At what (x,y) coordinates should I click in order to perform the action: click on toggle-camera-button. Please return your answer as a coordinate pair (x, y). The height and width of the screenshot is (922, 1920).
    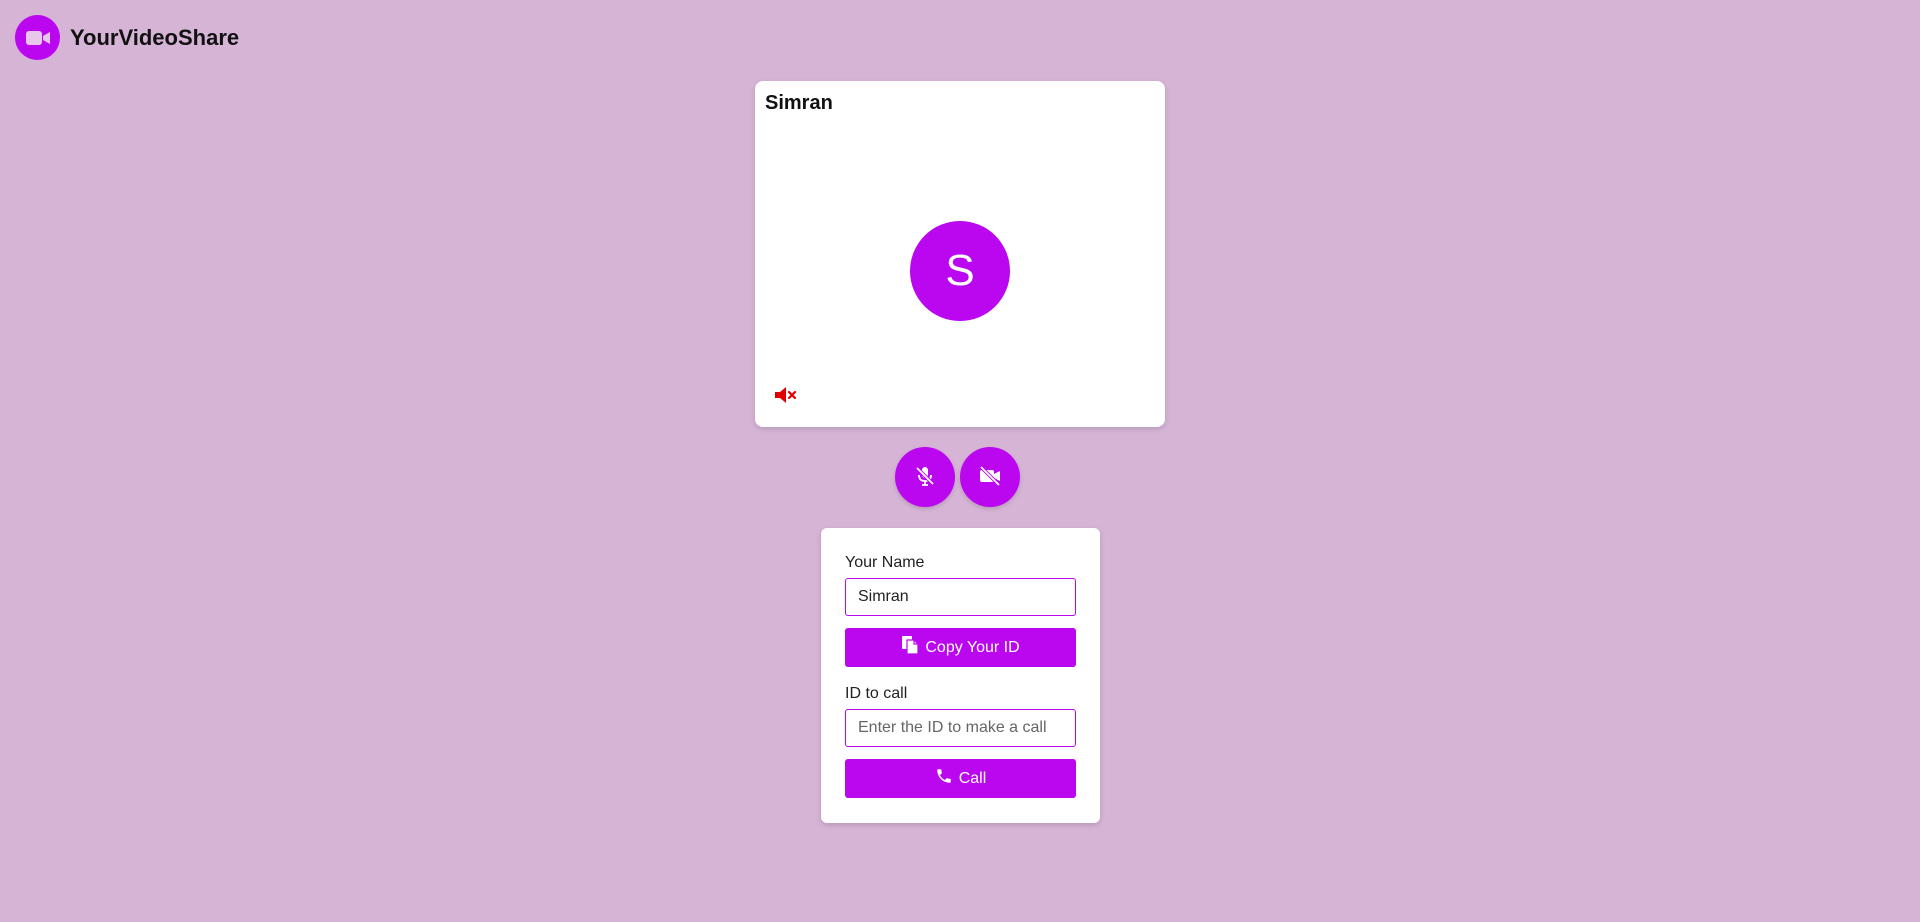
    Looking at the image, I should click on (990, 477).